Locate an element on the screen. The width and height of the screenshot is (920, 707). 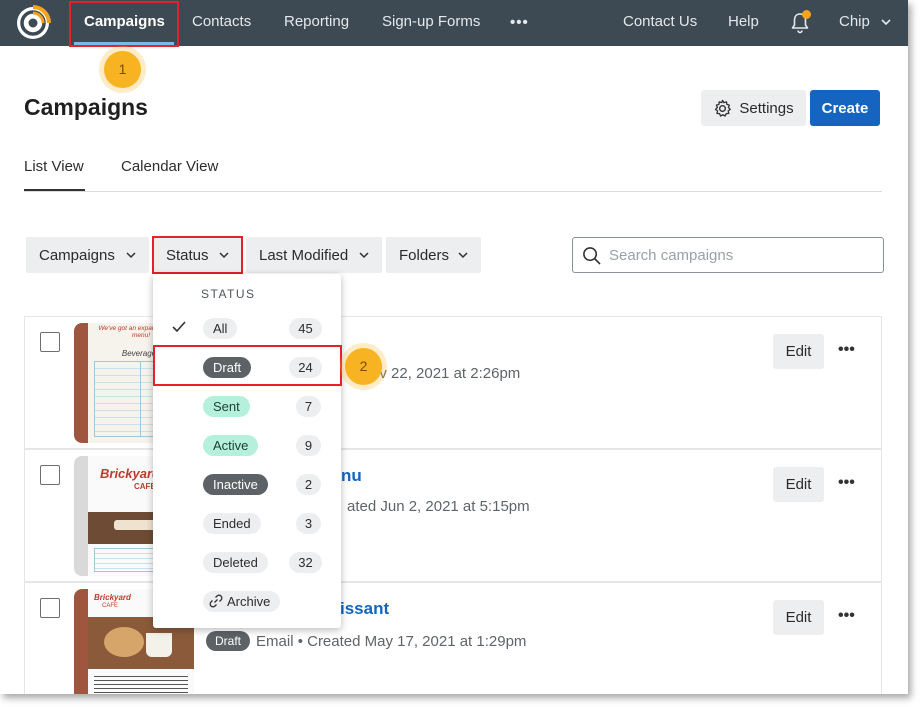
filter-last-modified-label: Last Modified is located at coordinates (304, 255).